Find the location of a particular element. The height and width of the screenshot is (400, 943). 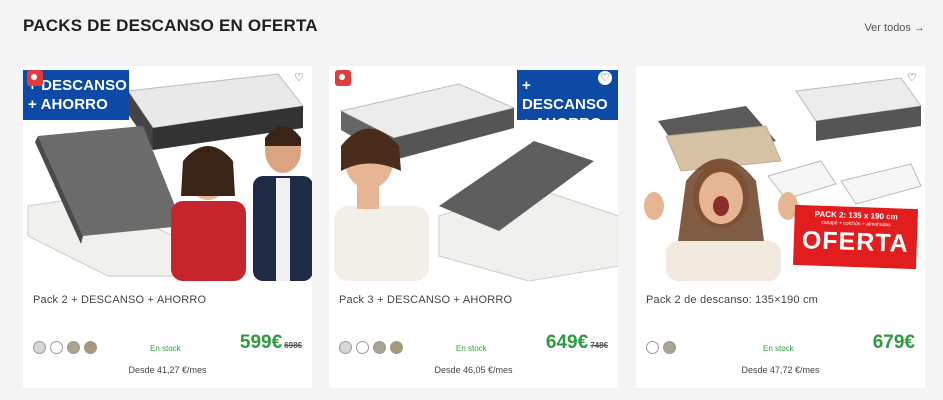

price-block: 599€ 698€ is located at coordinates (271, 343).